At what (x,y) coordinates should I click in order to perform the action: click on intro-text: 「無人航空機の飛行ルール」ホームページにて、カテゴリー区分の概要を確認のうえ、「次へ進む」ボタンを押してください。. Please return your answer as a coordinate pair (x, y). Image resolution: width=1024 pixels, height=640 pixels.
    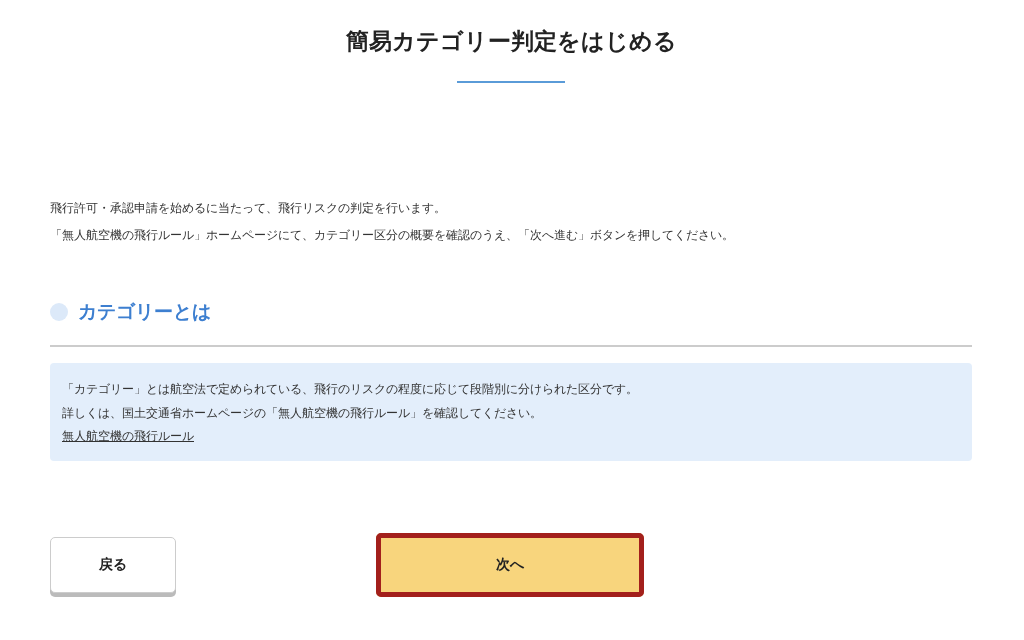
    Looking at the image, I should click on (392, 235).